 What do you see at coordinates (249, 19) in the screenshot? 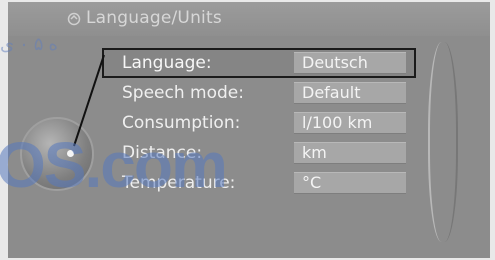
I see `title-bar: Language/Units` at bounding box center [249, 19].